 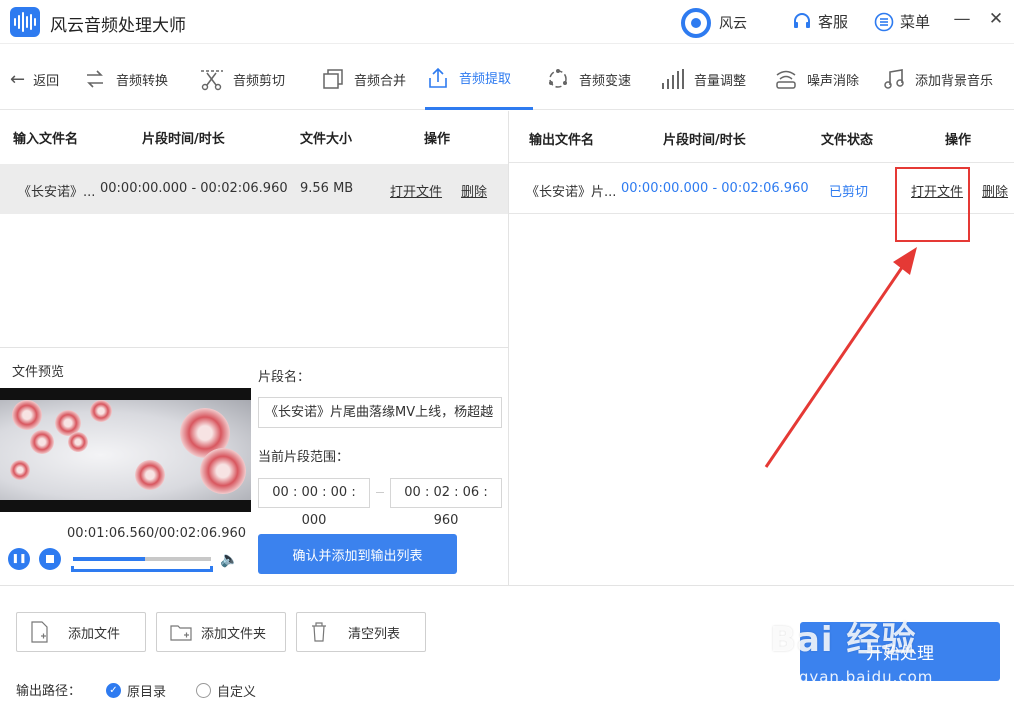 I want to click on watermark-url: jingyan.baidu.com, so click(x=856, y=677).